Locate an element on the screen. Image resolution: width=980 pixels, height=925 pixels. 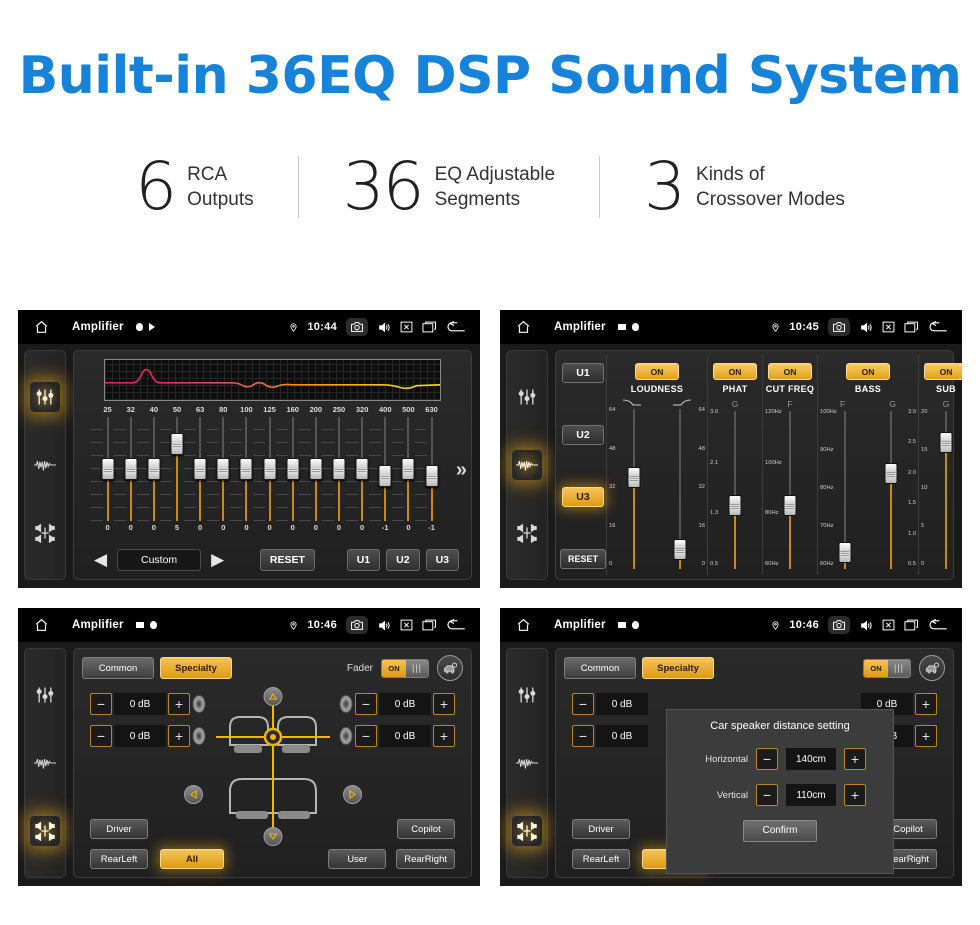
phat-on-toggle: ON is located at coordinates (735, 371).